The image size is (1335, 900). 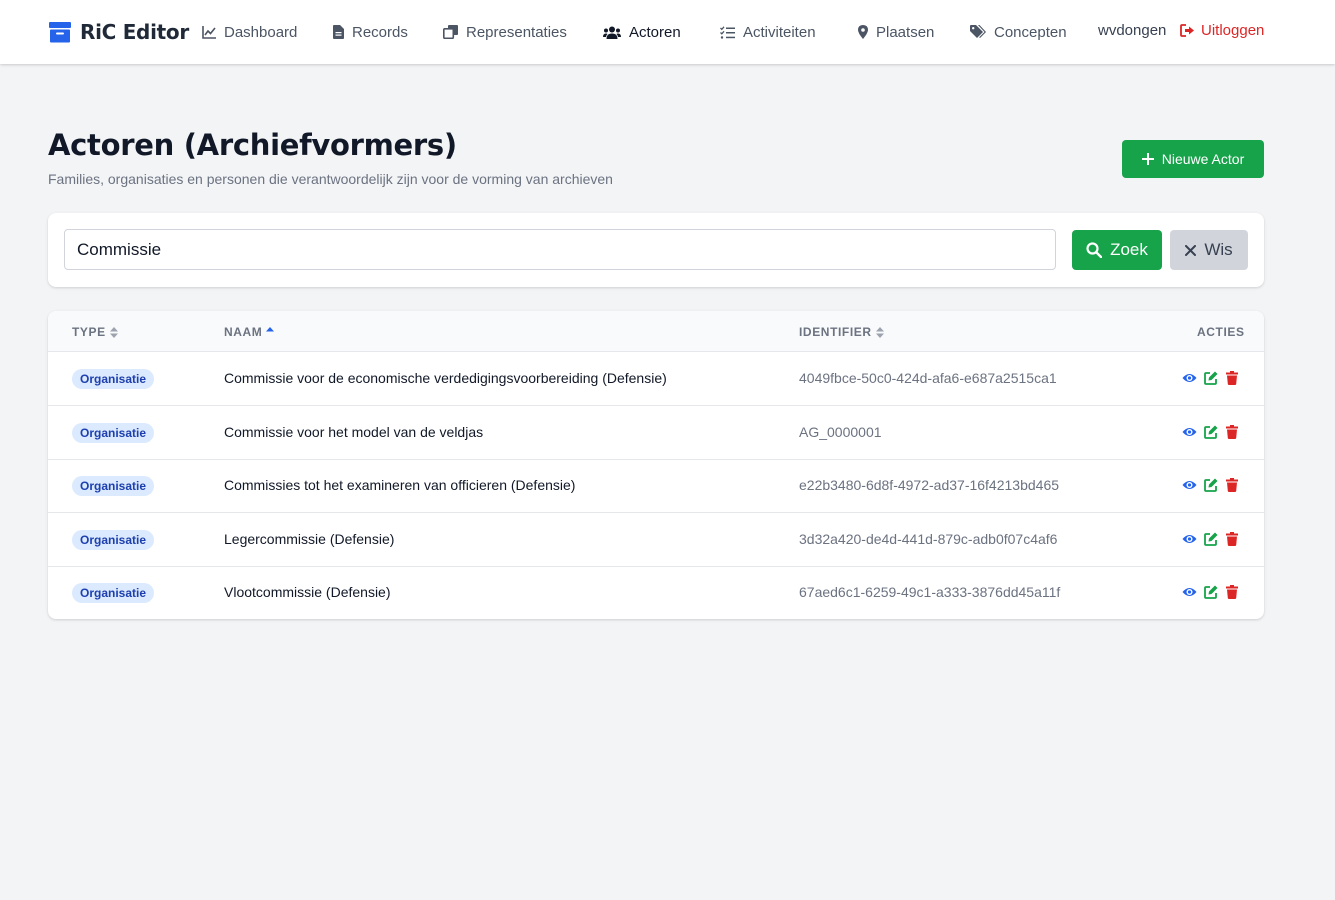 I want to click on sign-out-icon, so click(x=1187, y=30).